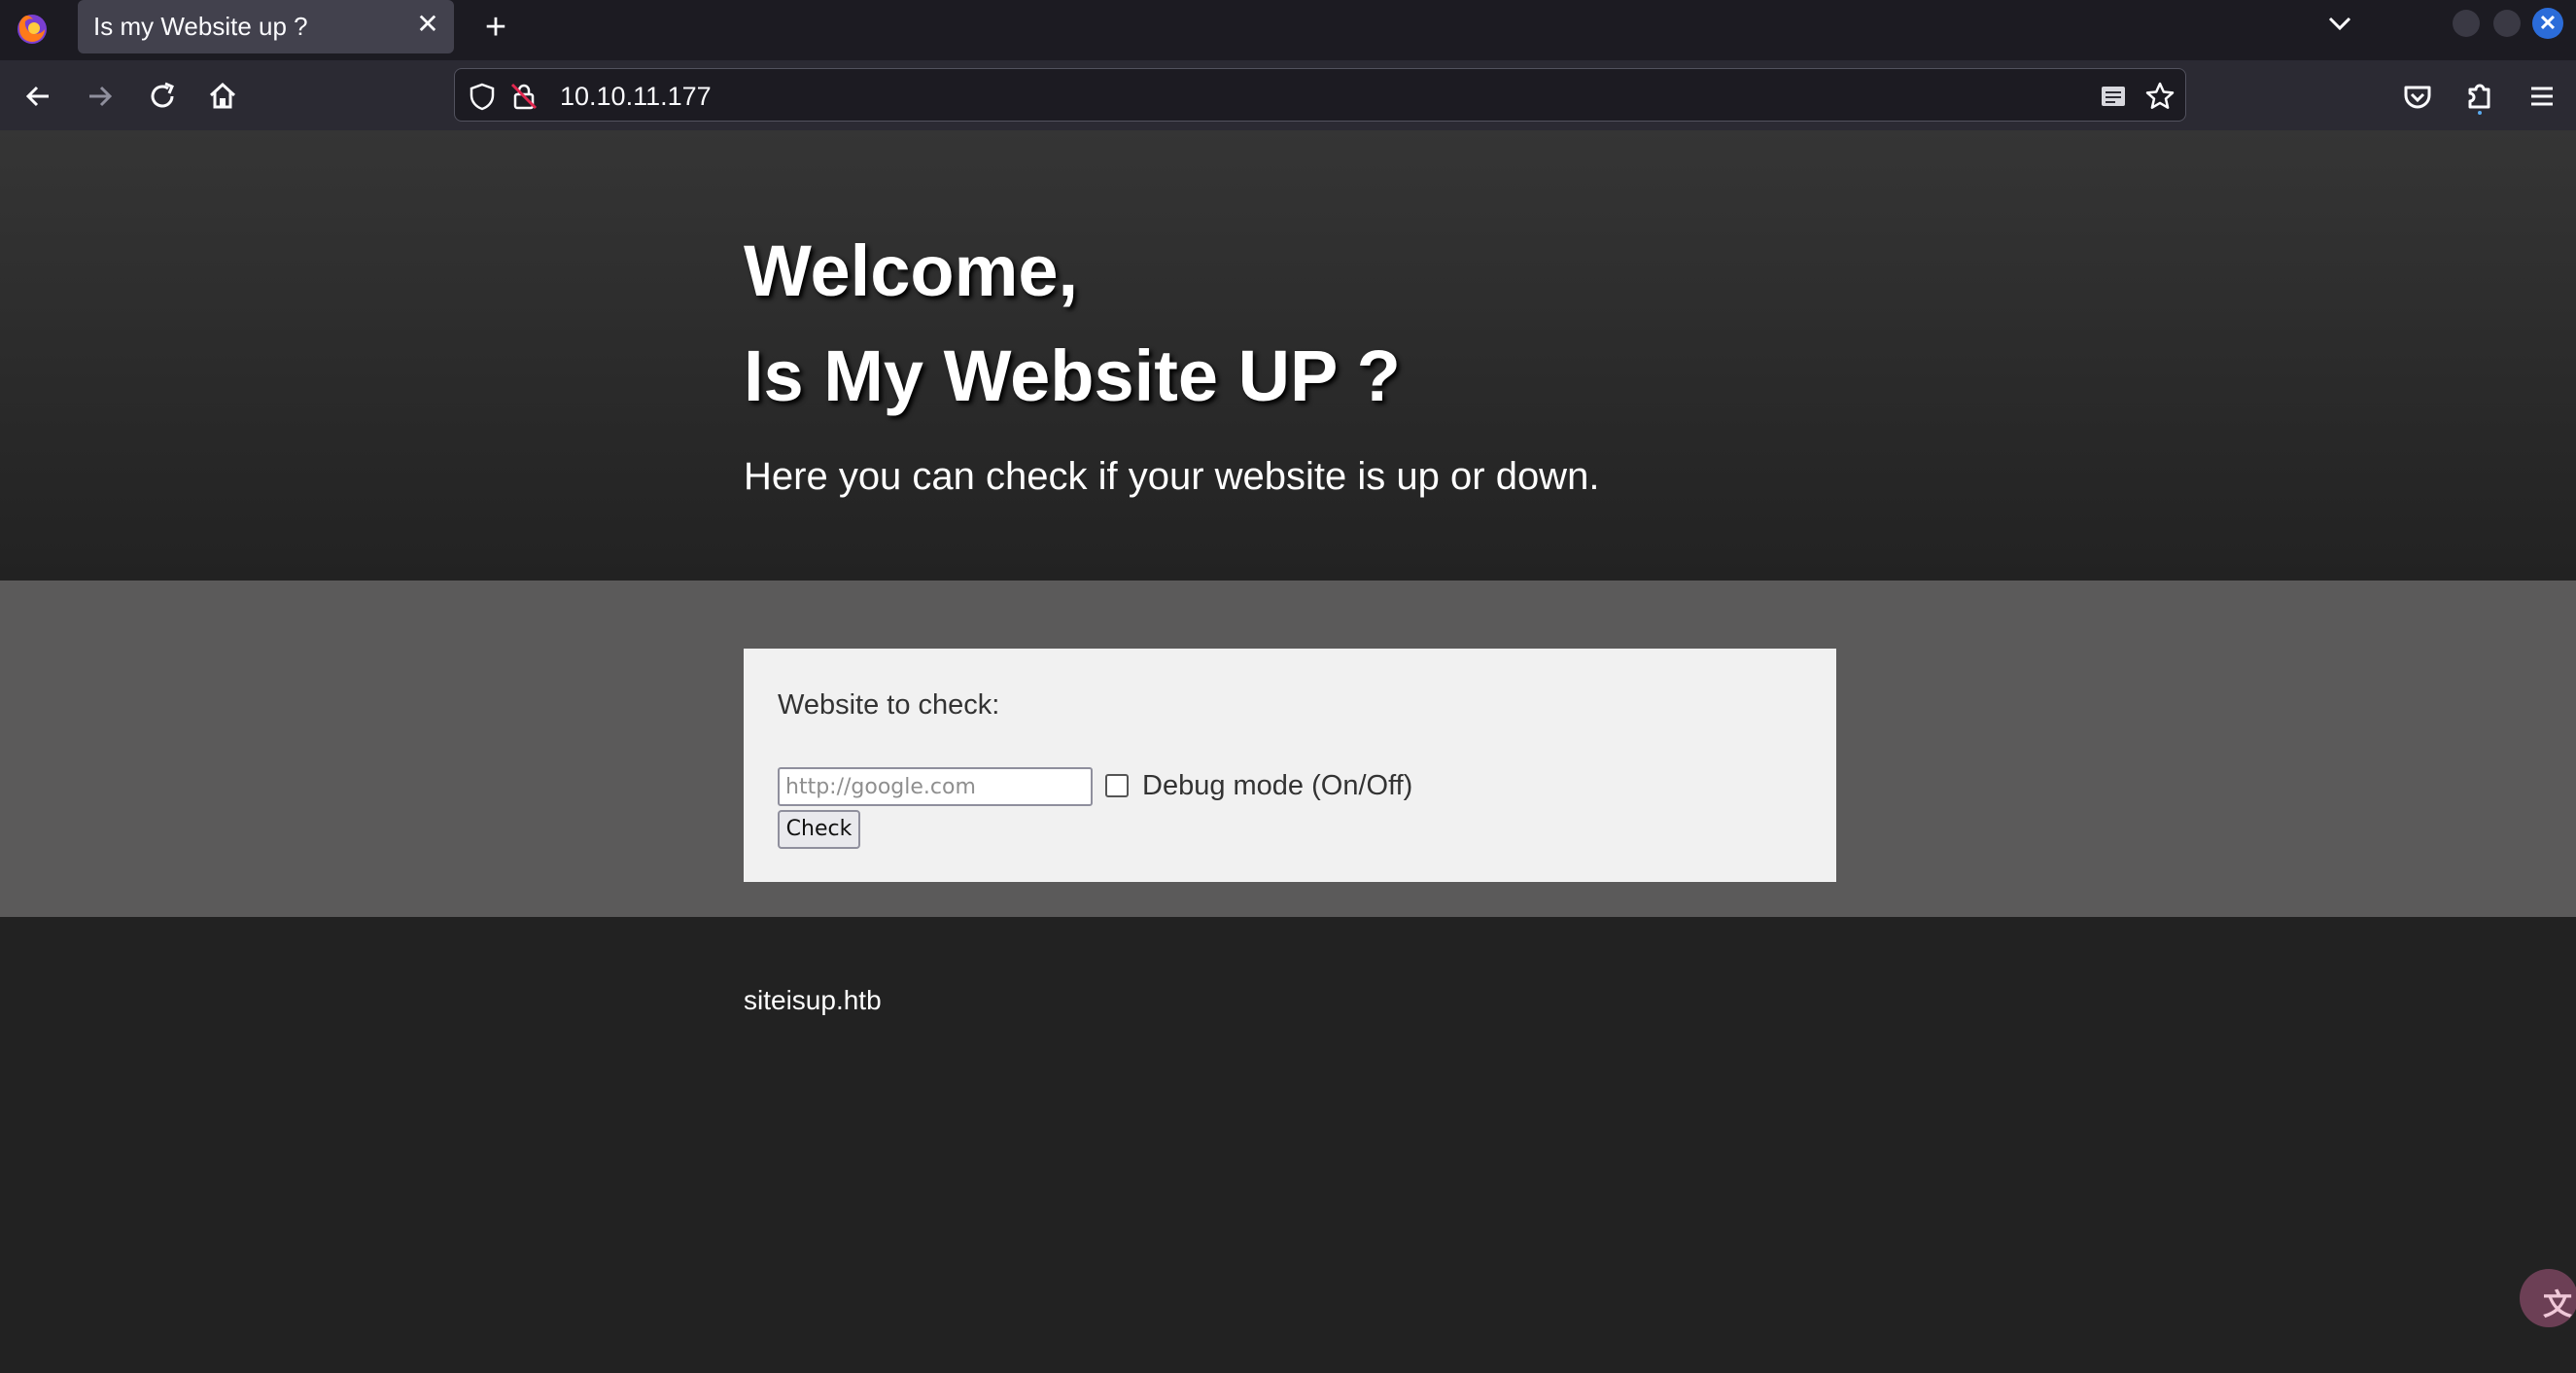  Describe the element at coordinates (889, 705) in the screenshot. I see `website-label: Website to check:` at that location.